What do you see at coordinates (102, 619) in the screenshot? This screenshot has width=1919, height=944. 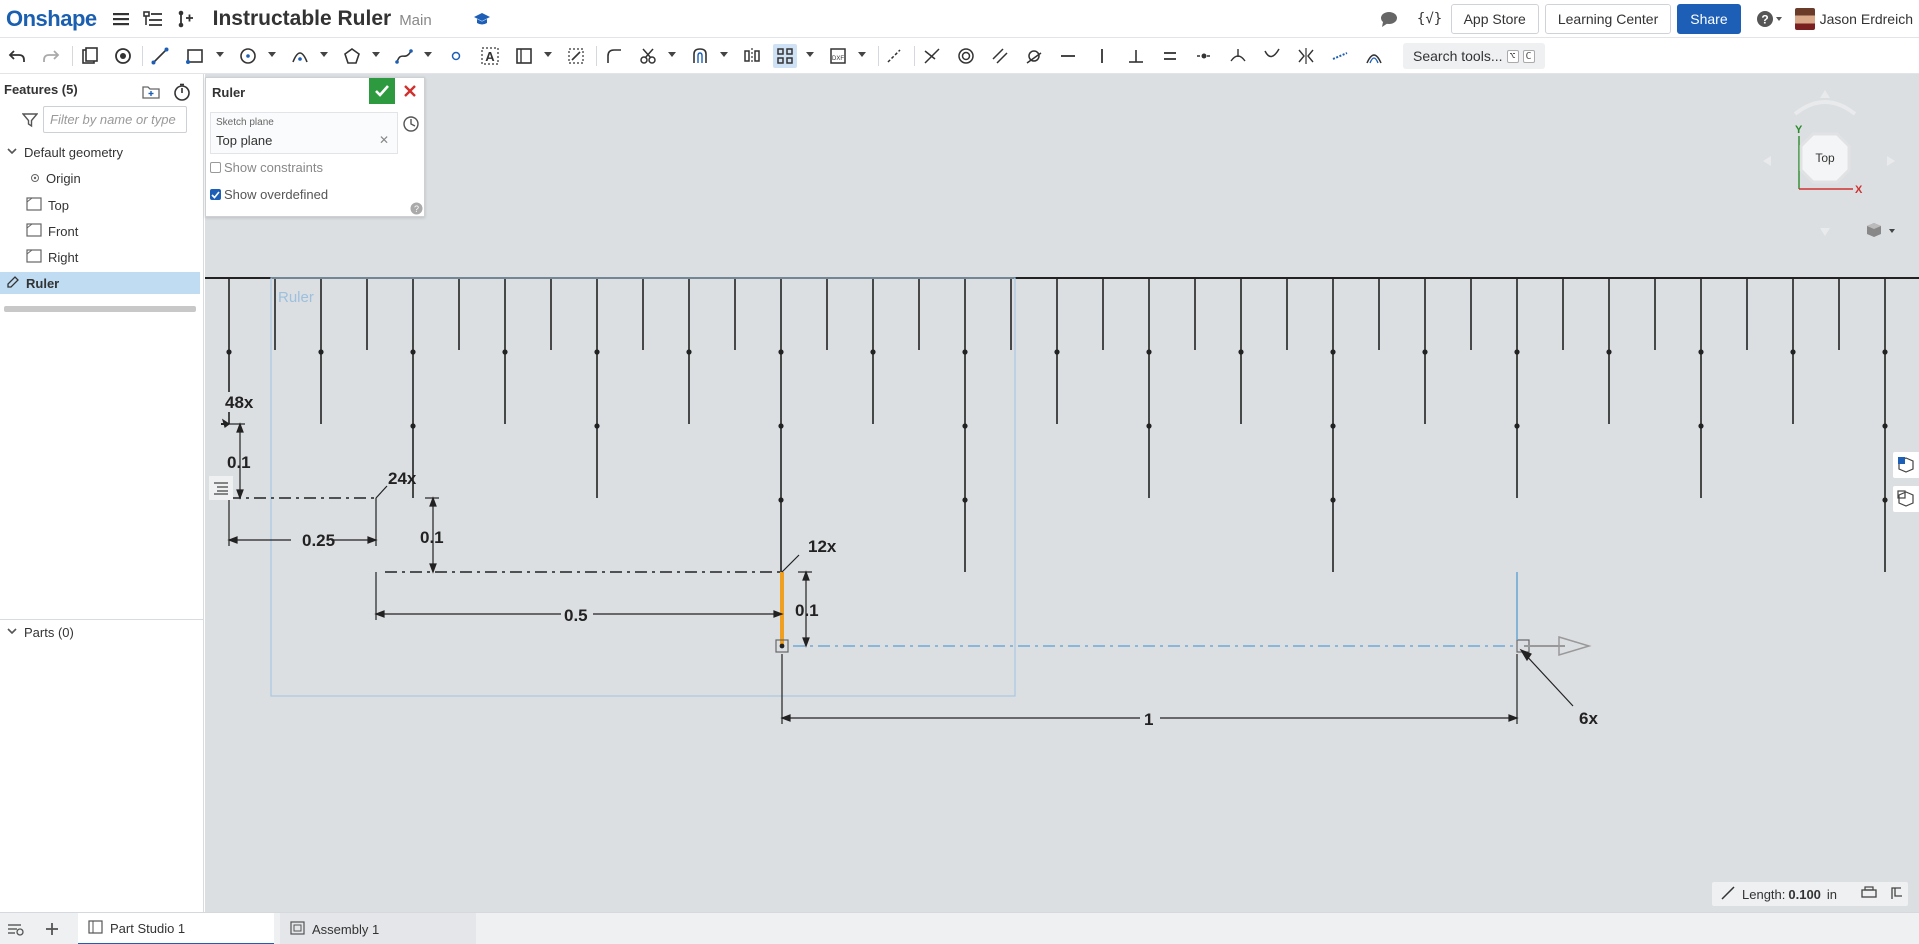 I see `panel-divider` at bounding box center [102, 619].